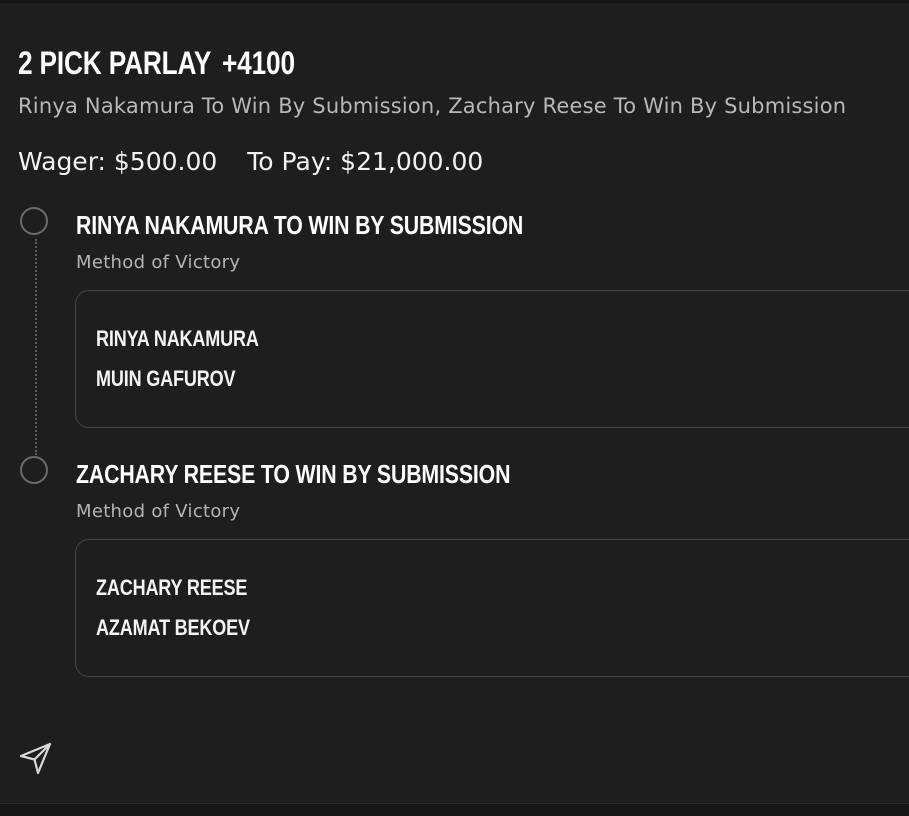 The image size is (909, 816). I want to click on wager-summary: Wager: $500.00 To Pay: $21,000.00, so click(250, 162).